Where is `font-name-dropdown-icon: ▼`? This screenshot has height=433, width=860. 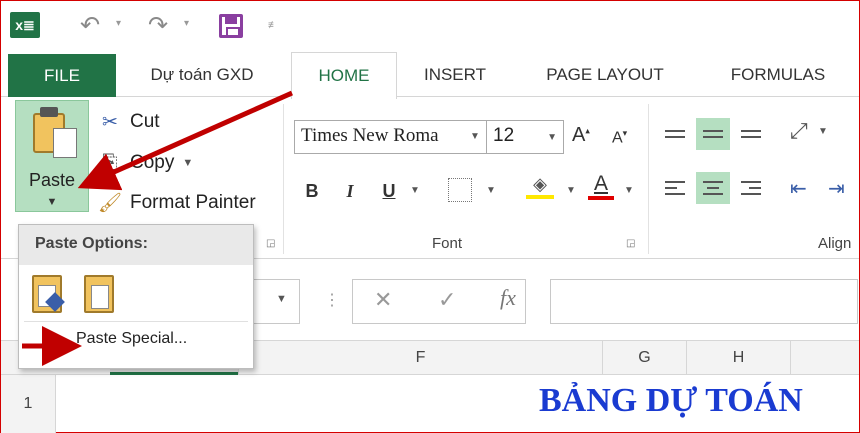 font-name-dropdown-icon: ▼ is located at coordinates (475, 136).